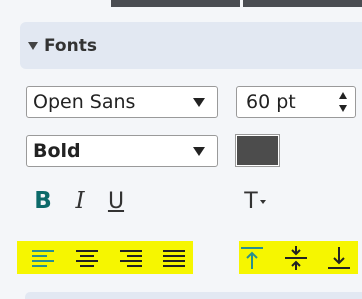 The image size is (362, 299). Describe the element at coordinates (262, 202) in the screenshot. I see `text-transform-caret-icon` at that location.